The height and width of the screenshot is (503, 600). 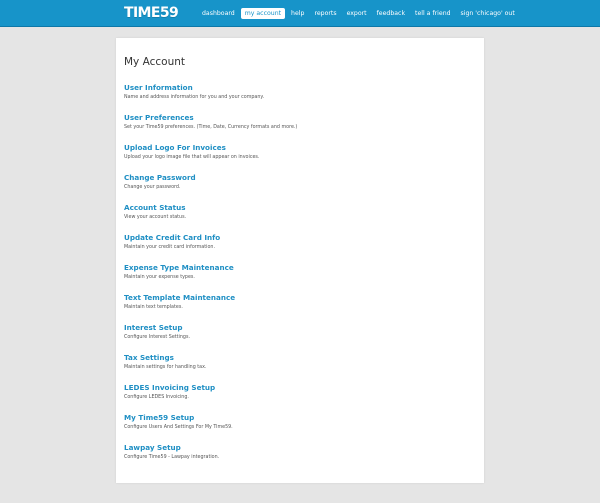 I want to click on nav-dashboard: dashboard, so click(x=218, y=13).